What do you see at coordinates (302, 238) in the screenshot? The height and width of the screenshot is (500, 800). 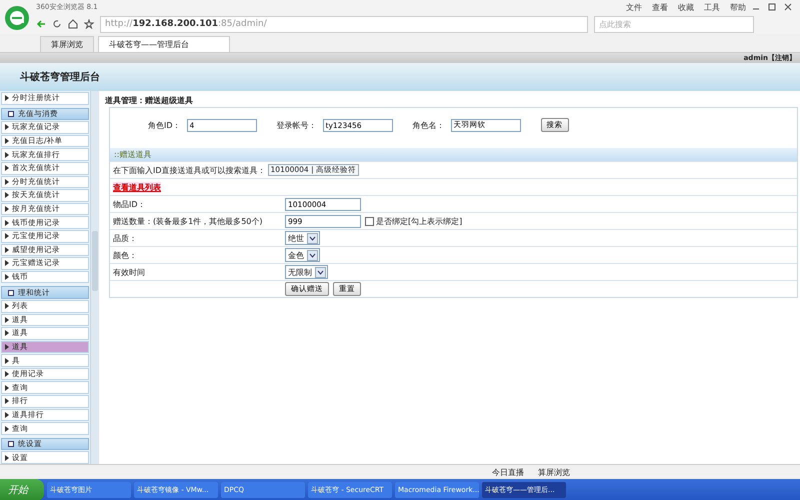 I see `dropdown: 绝世` at bounding box center [302, 238].